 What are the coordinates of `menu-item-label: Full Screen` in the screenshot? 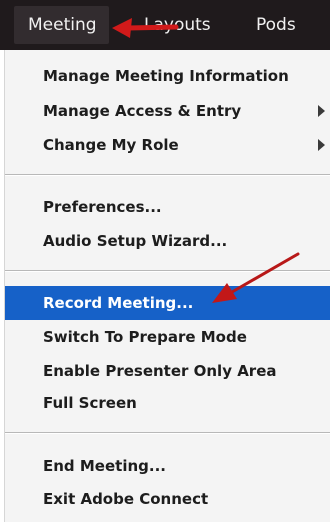 It's located at (90, 403).